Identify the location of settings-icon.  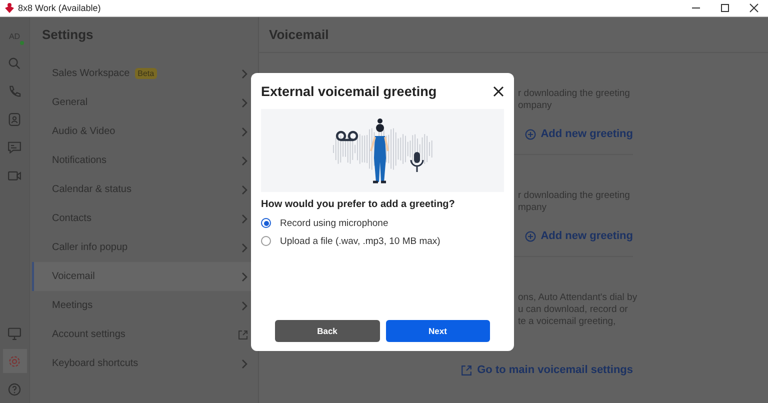
(14, 361).